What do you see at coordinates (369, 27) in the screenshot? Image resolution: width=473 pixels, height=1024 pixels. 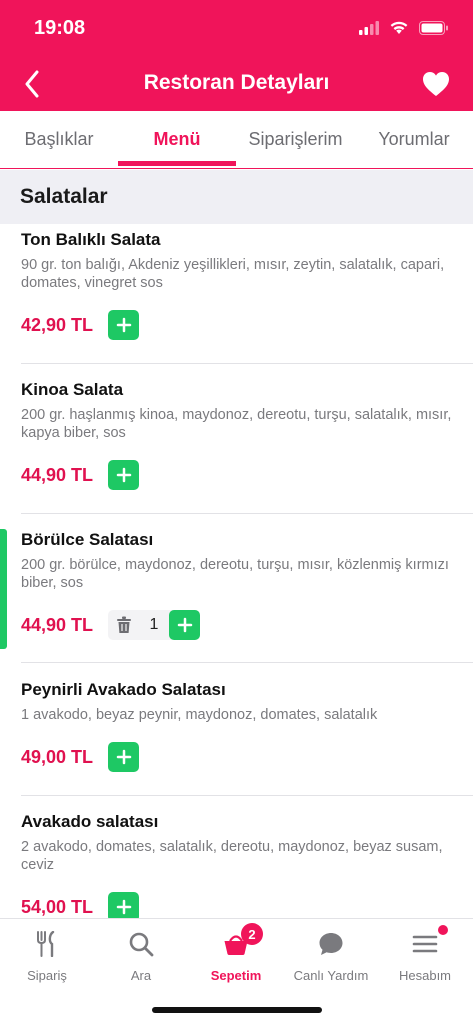 I see `cellular-signal-icon` at bounding box center [369, 27].